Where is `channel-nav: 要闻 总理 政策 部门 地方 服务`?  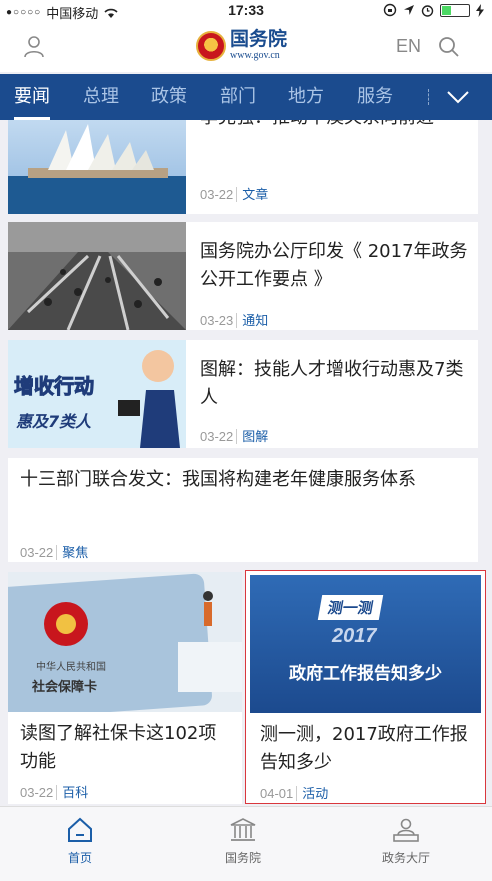 channel-nav: 要闻 总理 政策 部门 地方 服务 is located at coordinates (246, 97).